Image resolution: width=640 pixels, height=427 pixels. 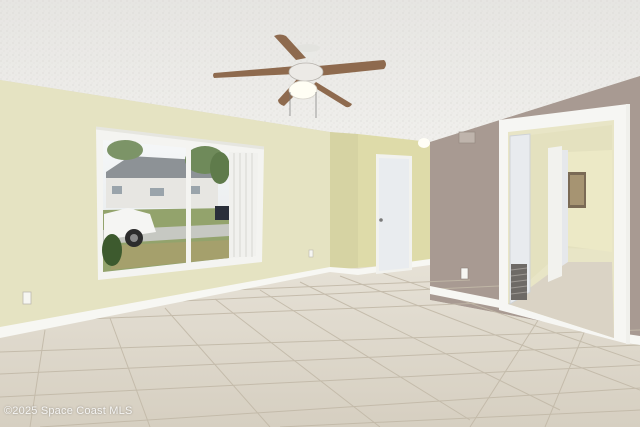 I want to click on ceiling-light, so click(x=424, y=143).